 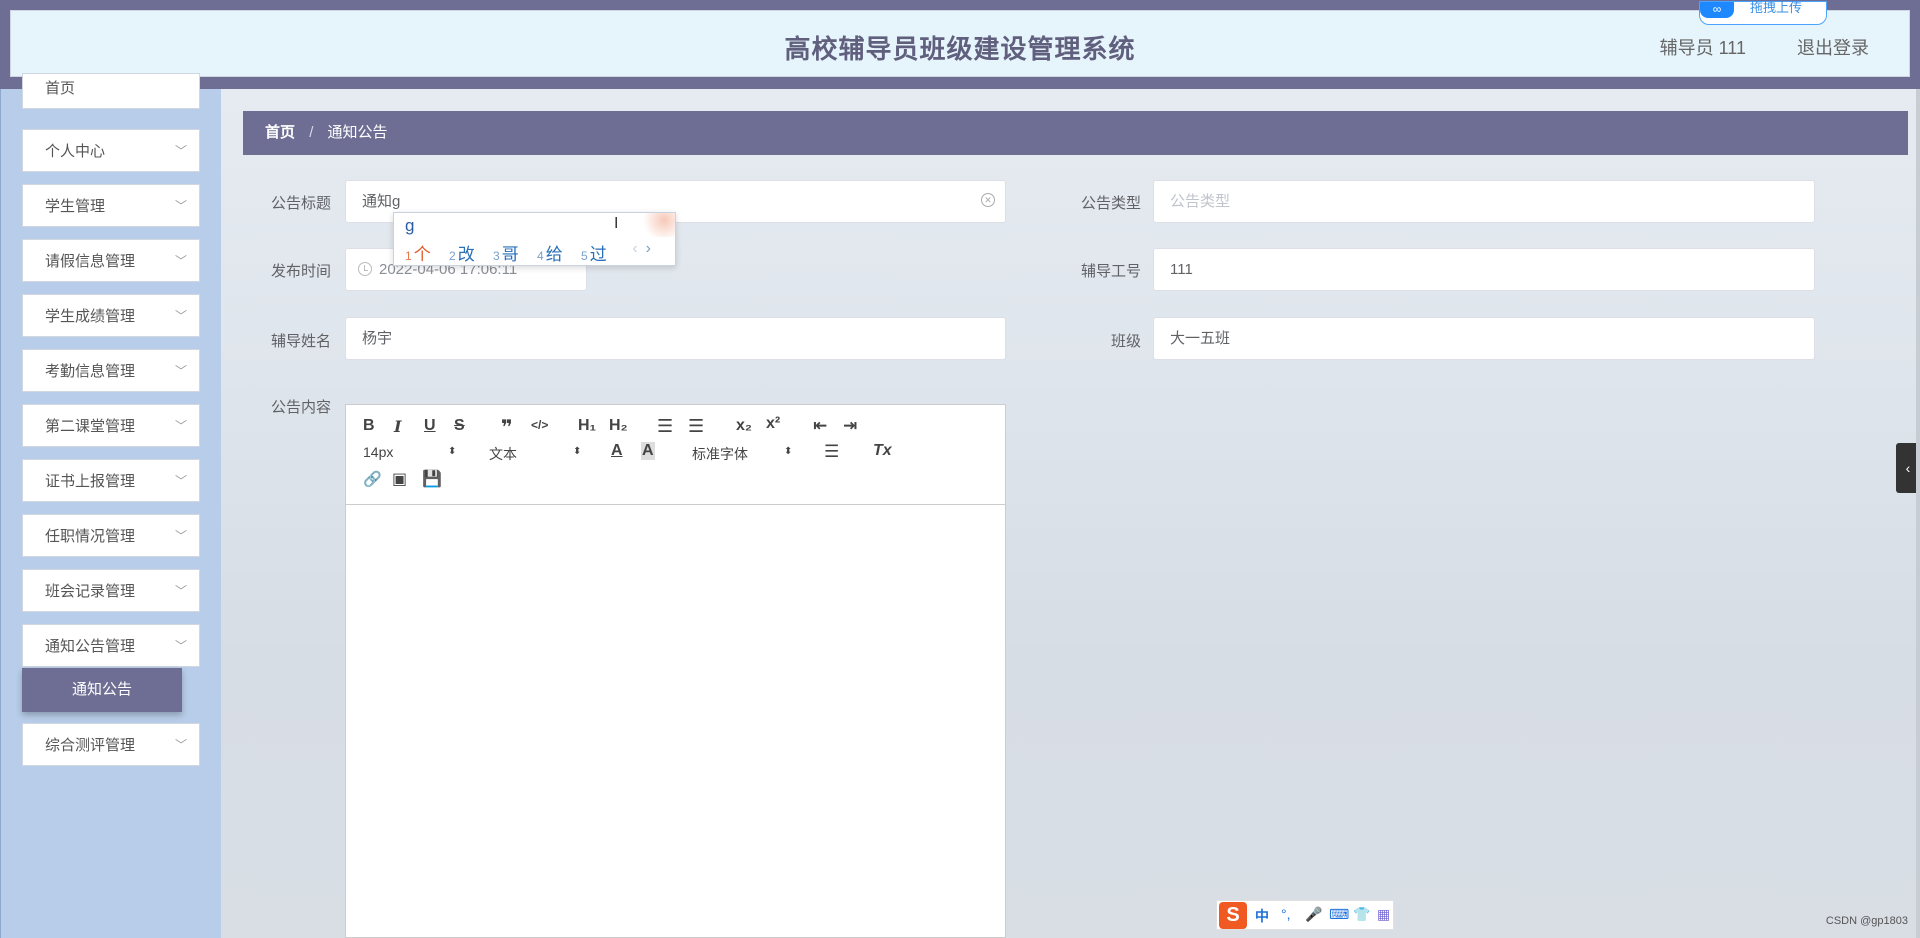 I want to click on sidebar-item-attendance: 考勤信息管理 ﹀, so click(x=111, y=370).